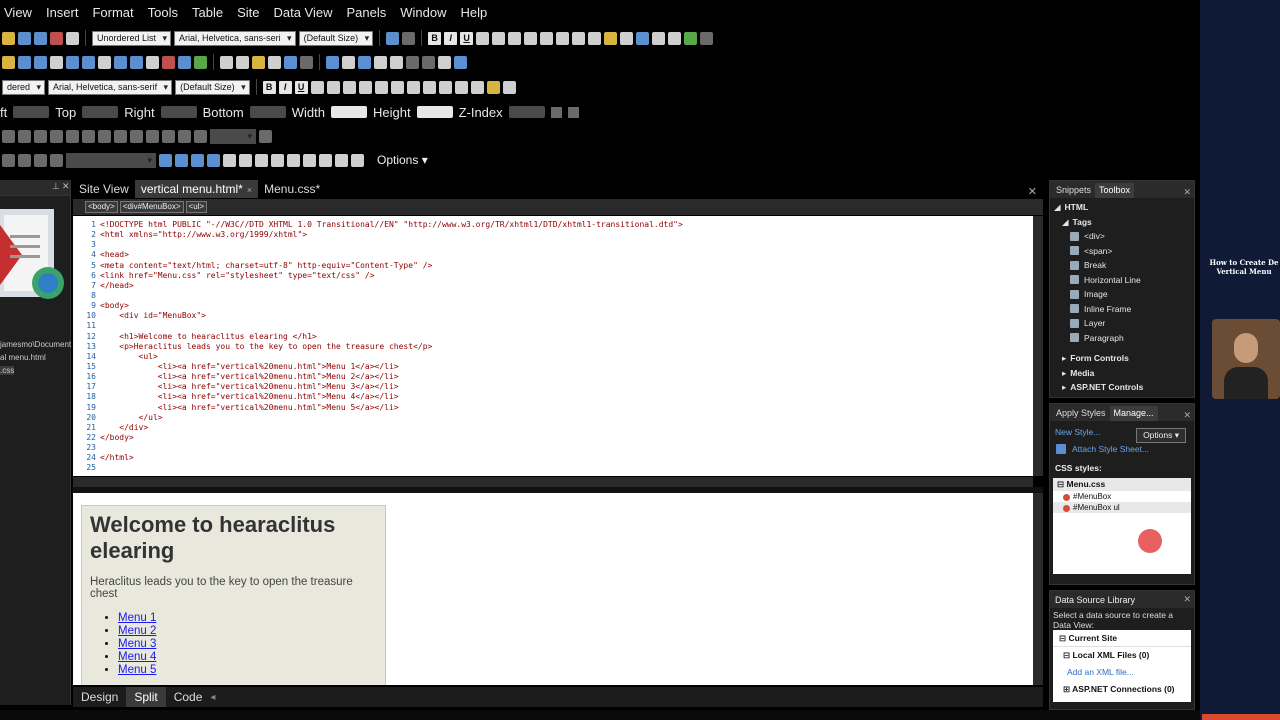 The image size is (1280, 720). What do you see at coordinates (378, 357) in the screenshot?
I see `code-line: 14 <ul>` at bounding box center [378, 357].